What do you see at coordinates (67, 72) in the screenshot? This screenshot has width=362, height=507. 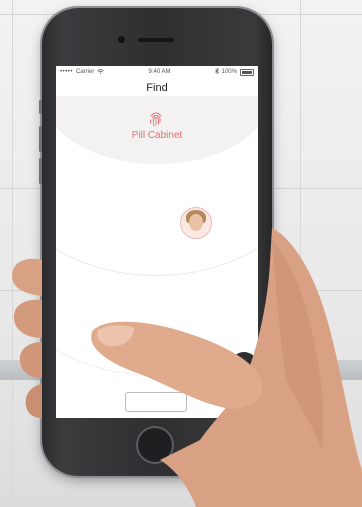 I see `signal-dots: •••••` at bounding box center [67, 72].